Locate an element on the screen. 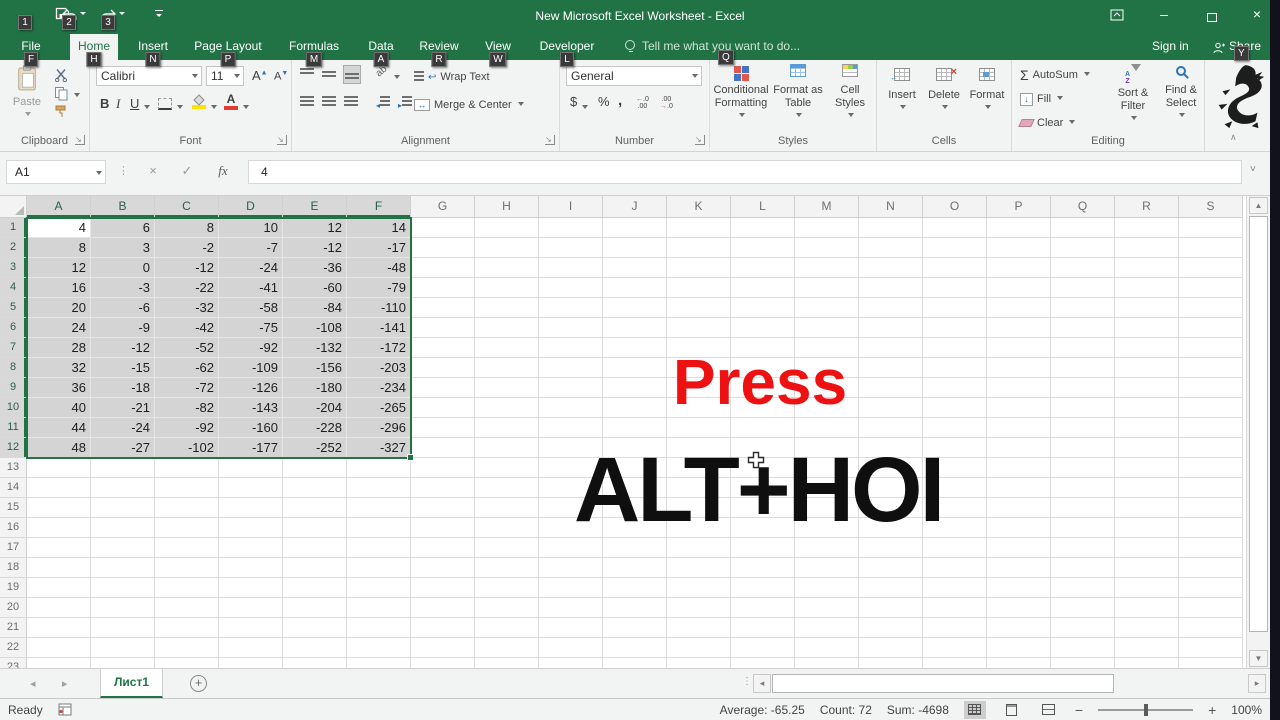 The height and width of the screenshot is (720, 1280). clipboard-dialog-launcher: ↘ is located at coordinates (80, 140).